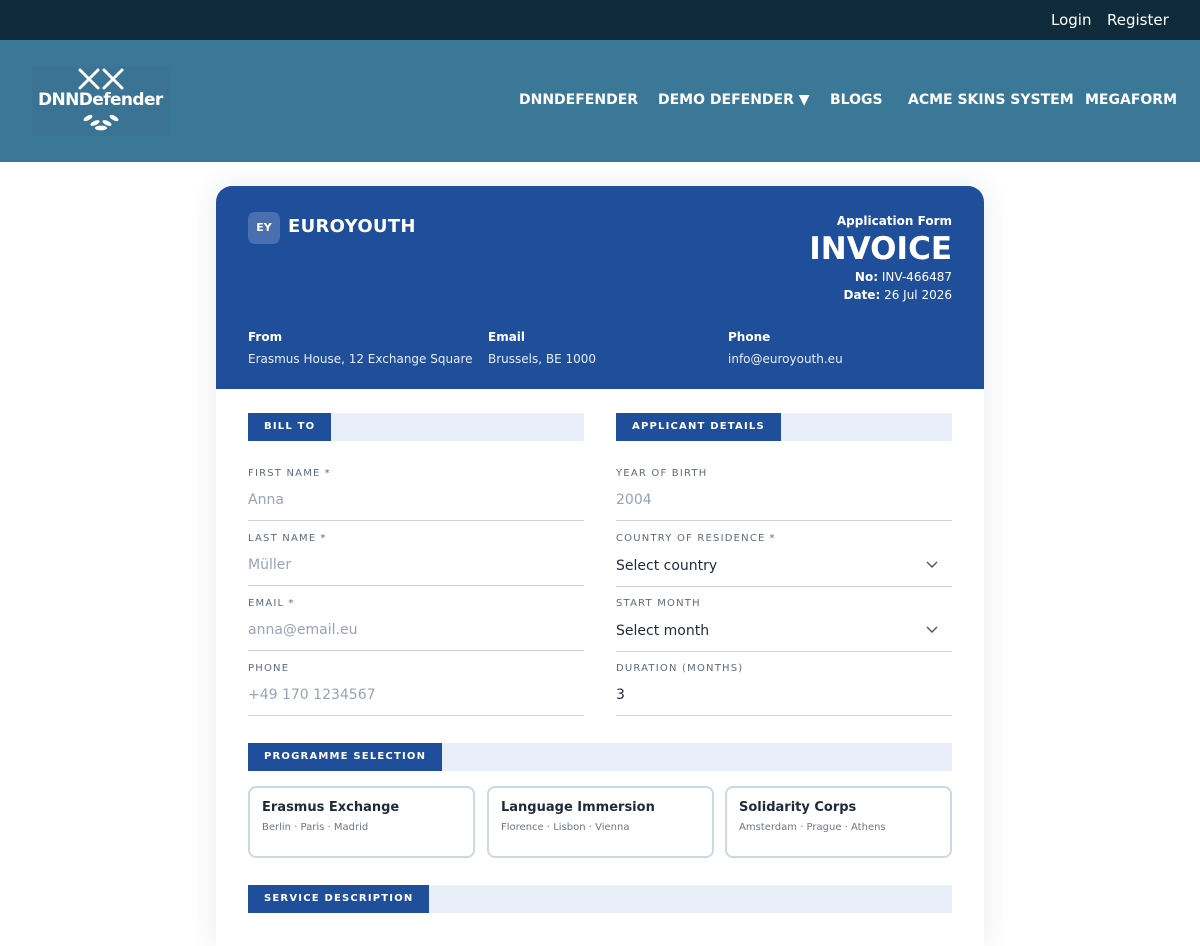 The image size is (1200, 946). Describe the element at coordinates (269, 668) in the screenshot. I see `phone-field-label: PHONE` at that location.